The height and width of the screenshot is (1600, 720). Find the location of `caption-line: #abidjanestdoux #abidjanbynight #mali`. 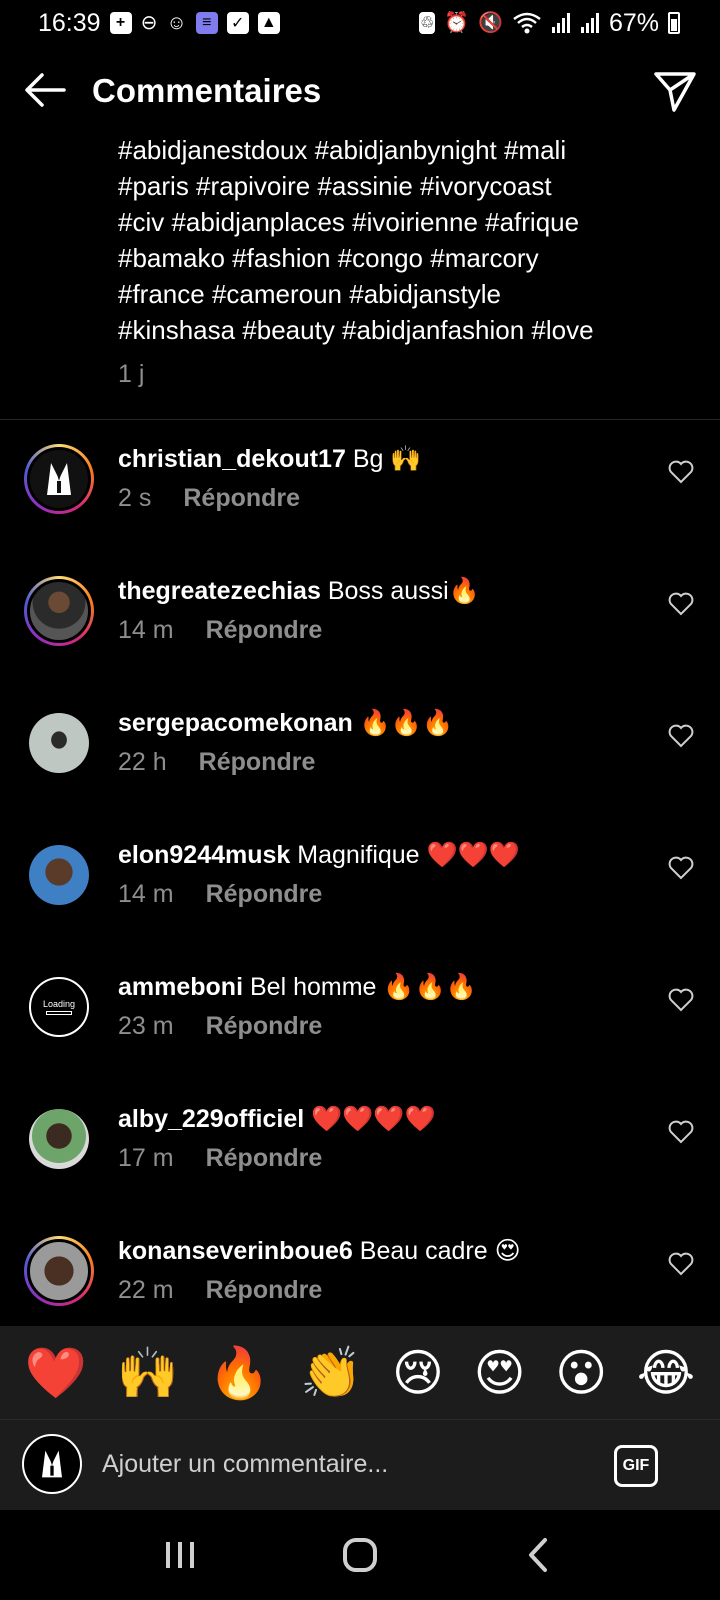

caption-line: #abidjanestdoux #abidjanbynight #mali is located at coordinates (342, 150).